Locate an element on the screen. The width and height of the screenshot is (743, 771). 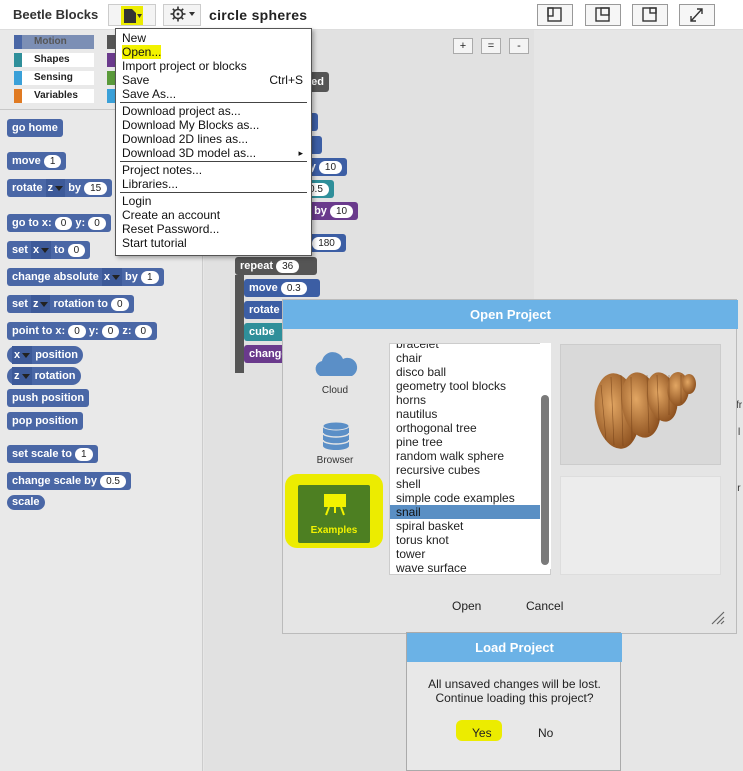
project-list-item: chair is located at coordinates (470, 358).